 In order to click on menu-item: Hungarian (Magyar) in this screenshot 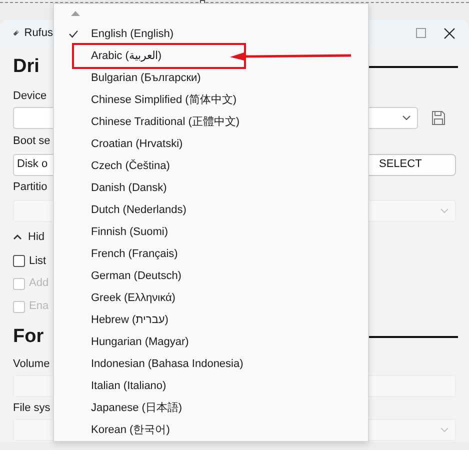, I will do `click(140, 342)`.